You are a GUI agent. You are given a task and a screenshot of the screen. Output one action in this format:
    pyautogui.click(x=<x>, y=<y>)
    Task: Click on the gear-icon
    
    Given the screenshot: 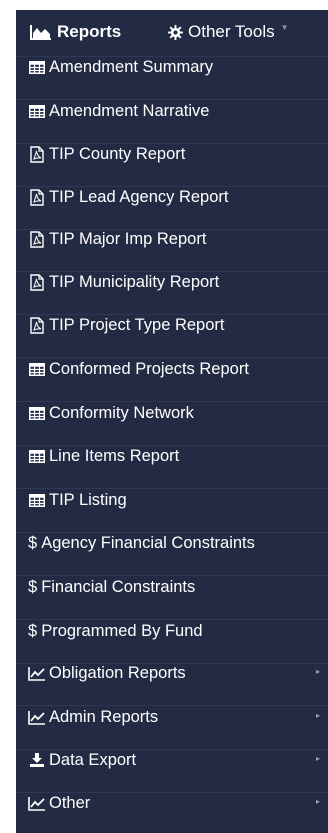 What is the action you would take?
    pyautogui.click(x=175, y=32)
    